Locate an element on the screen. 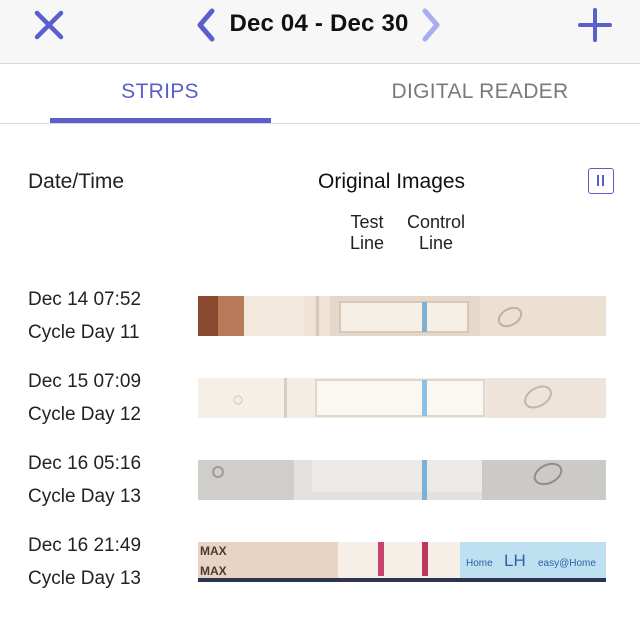 This screenshot has width=640, height=637. control-line-label: Control Line is located at coordinates (436, 233).